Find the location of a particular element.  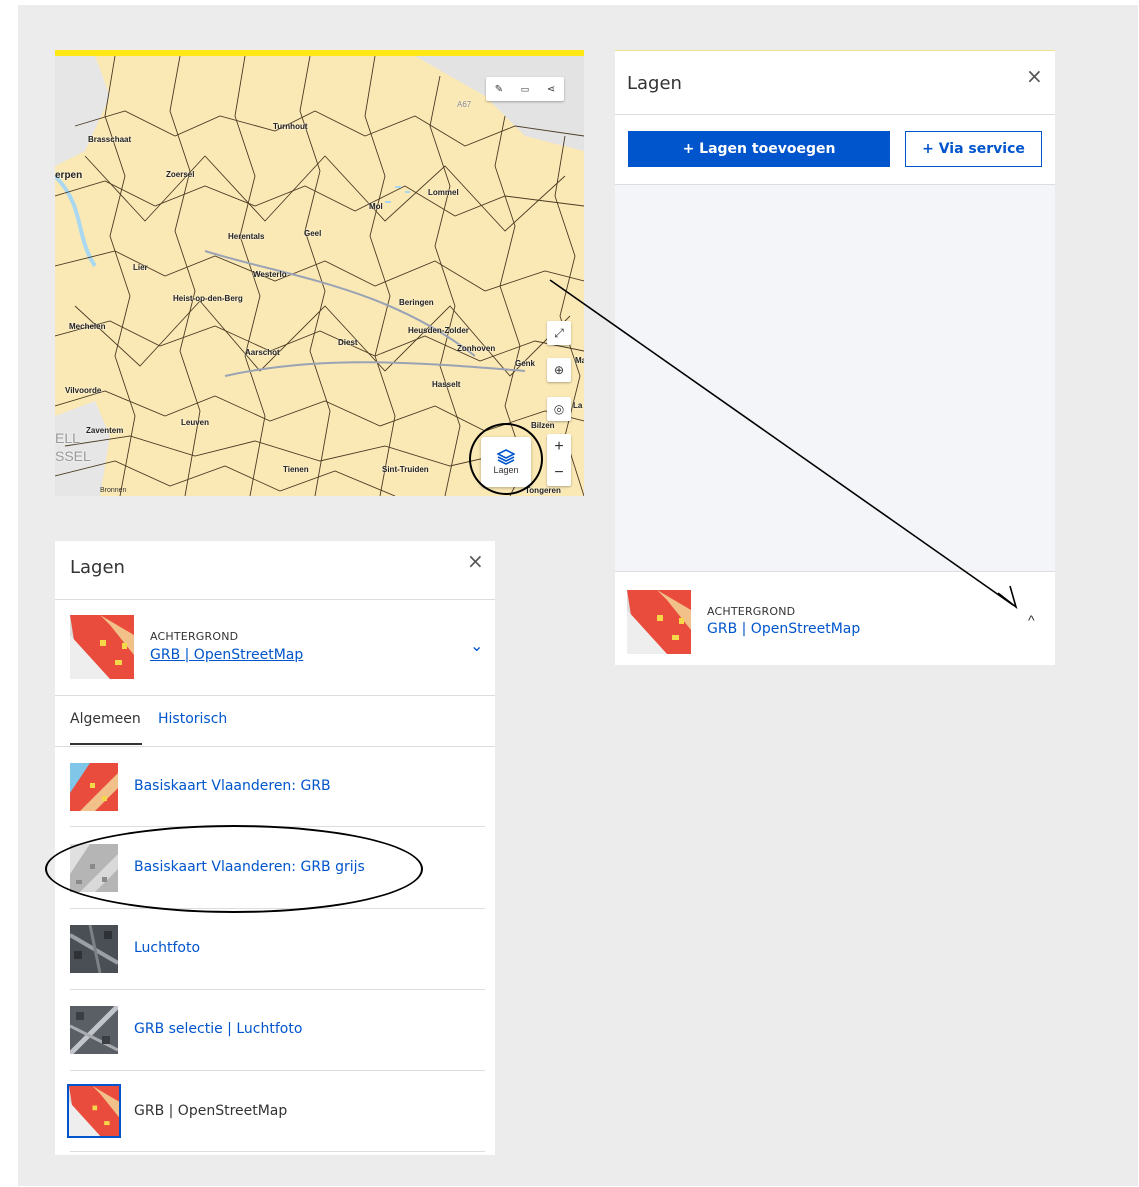

layer-item-luchtfoto: Luchtfoto is located at coordinates (167, 948).